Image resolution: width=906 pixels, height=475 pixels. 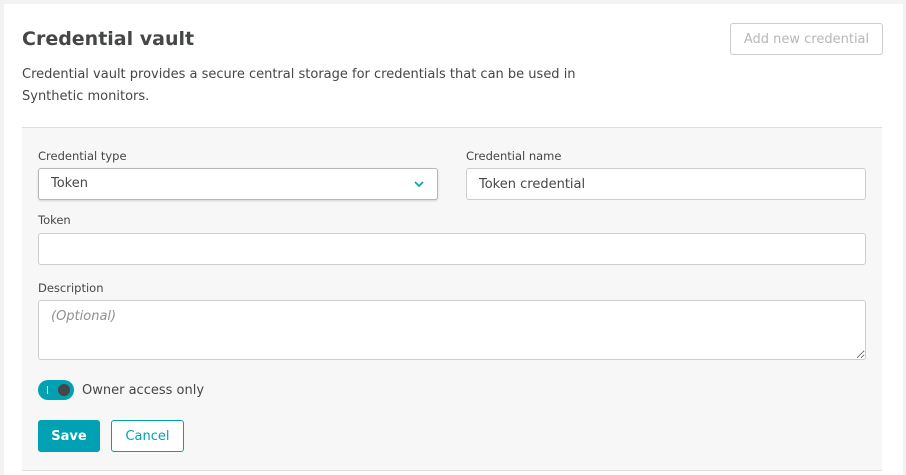 I want to click on toggle-on-mark, so click(x=47, y=390).